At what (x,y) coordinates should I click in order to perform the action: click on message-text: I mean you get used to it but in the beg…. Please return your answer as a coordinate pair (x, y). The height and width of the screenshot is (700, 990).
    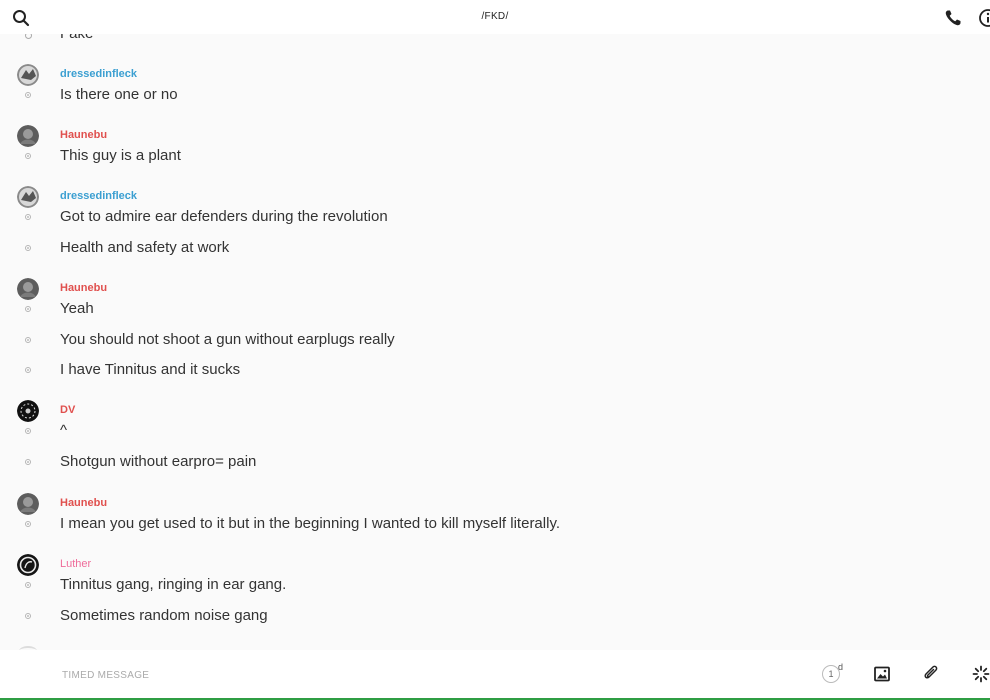
    Looking at the image, I should click on (310, 523).